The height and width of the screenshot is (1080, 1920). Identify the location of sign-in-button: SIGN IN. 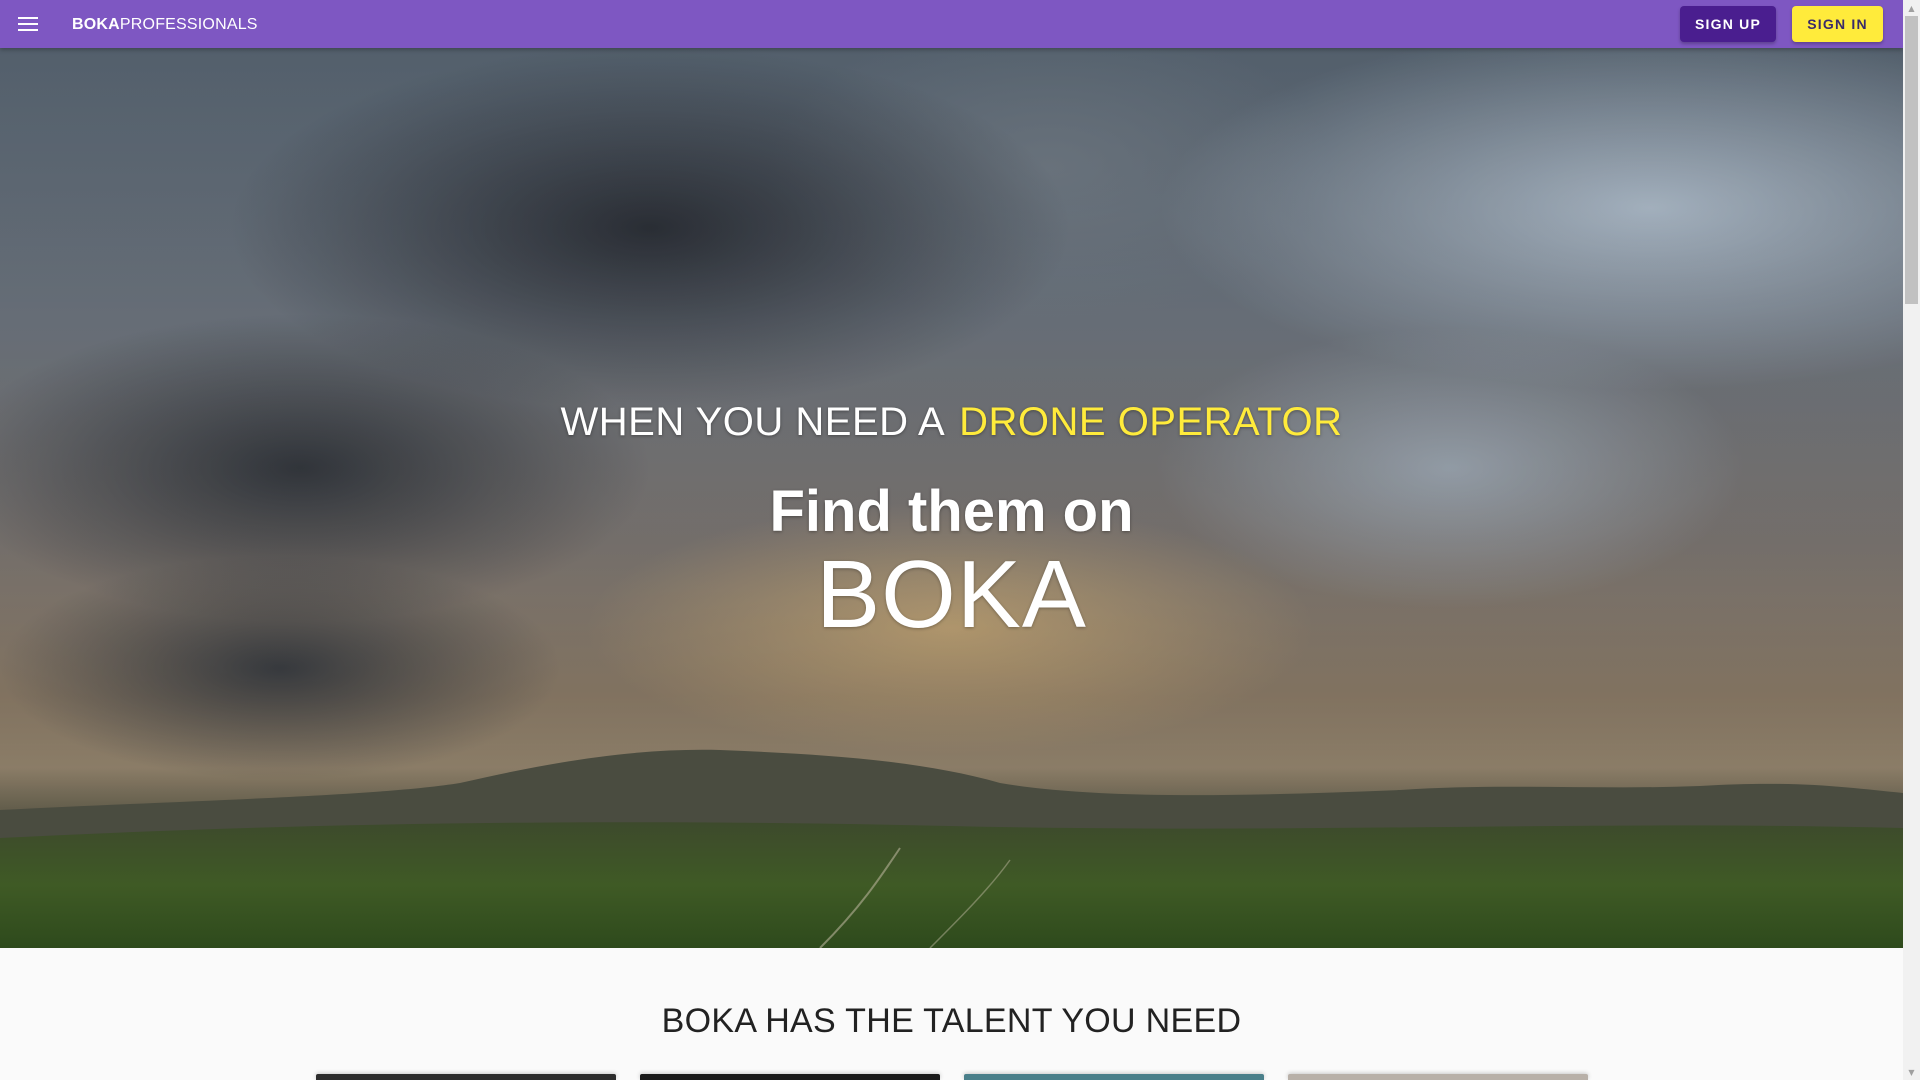
(1837, 24).